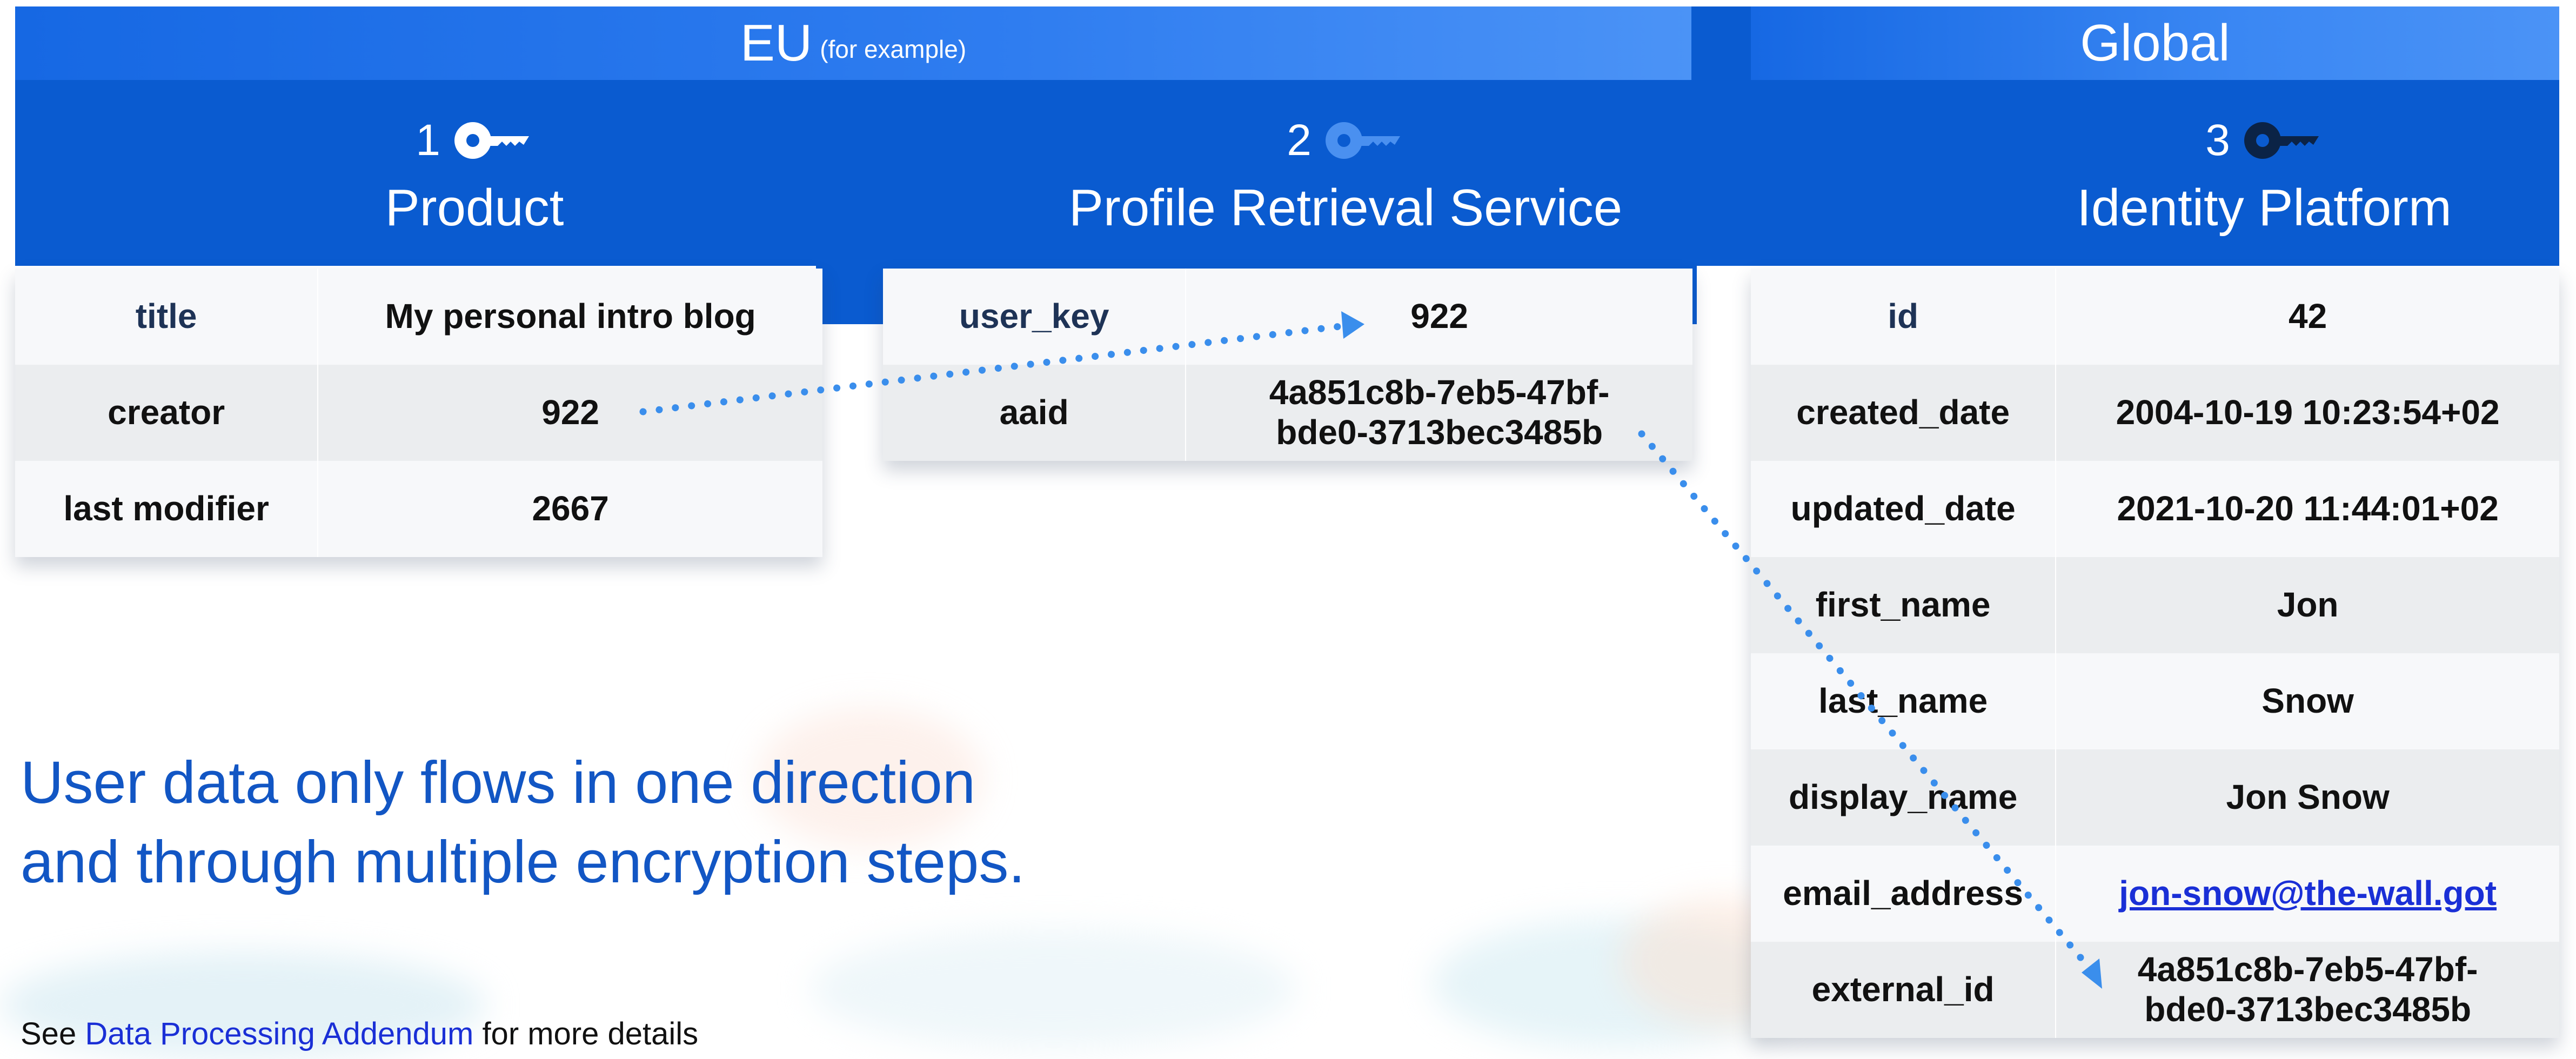  Describe the element at coordinates (53, 1033) in the screenshot. I see `footer-prefix: See` at that location.